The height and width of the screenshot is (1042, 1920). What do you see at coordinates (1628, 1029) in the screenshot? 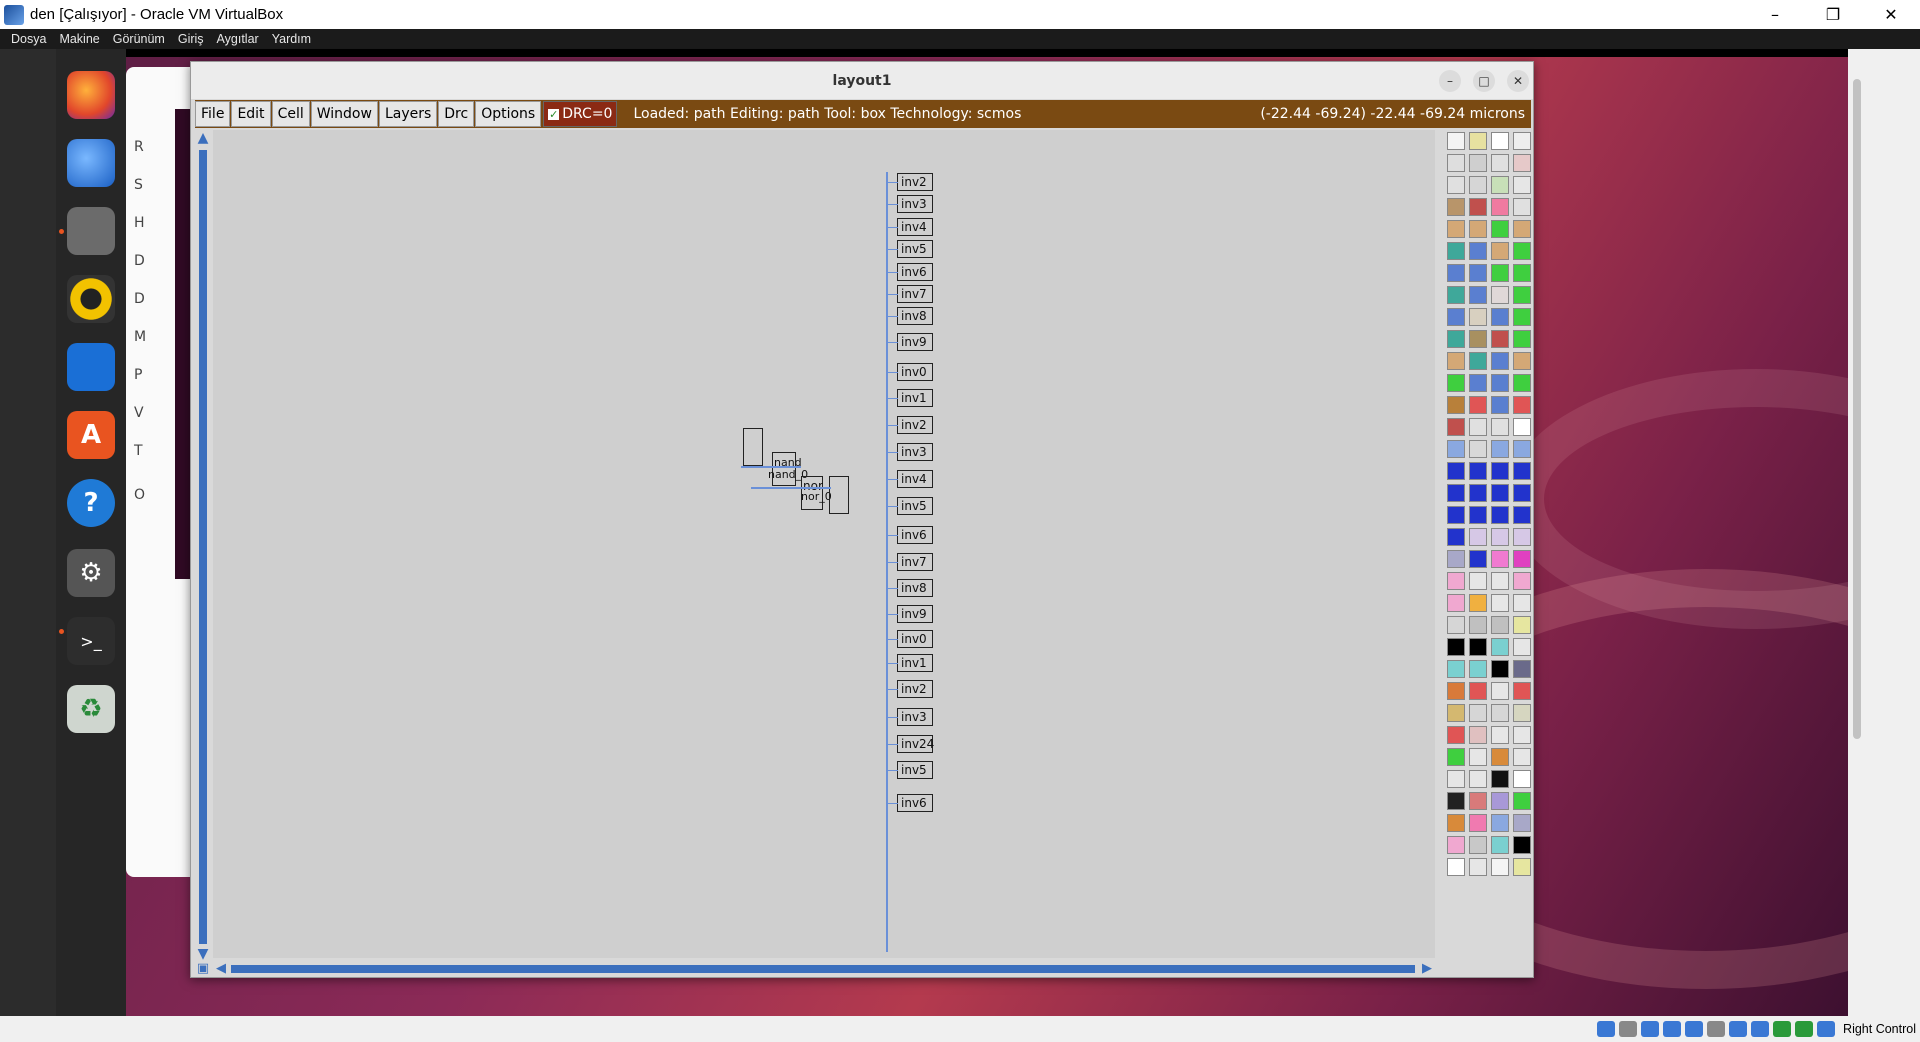
I see `optical-icon` at bounding box center [1628, 1029].